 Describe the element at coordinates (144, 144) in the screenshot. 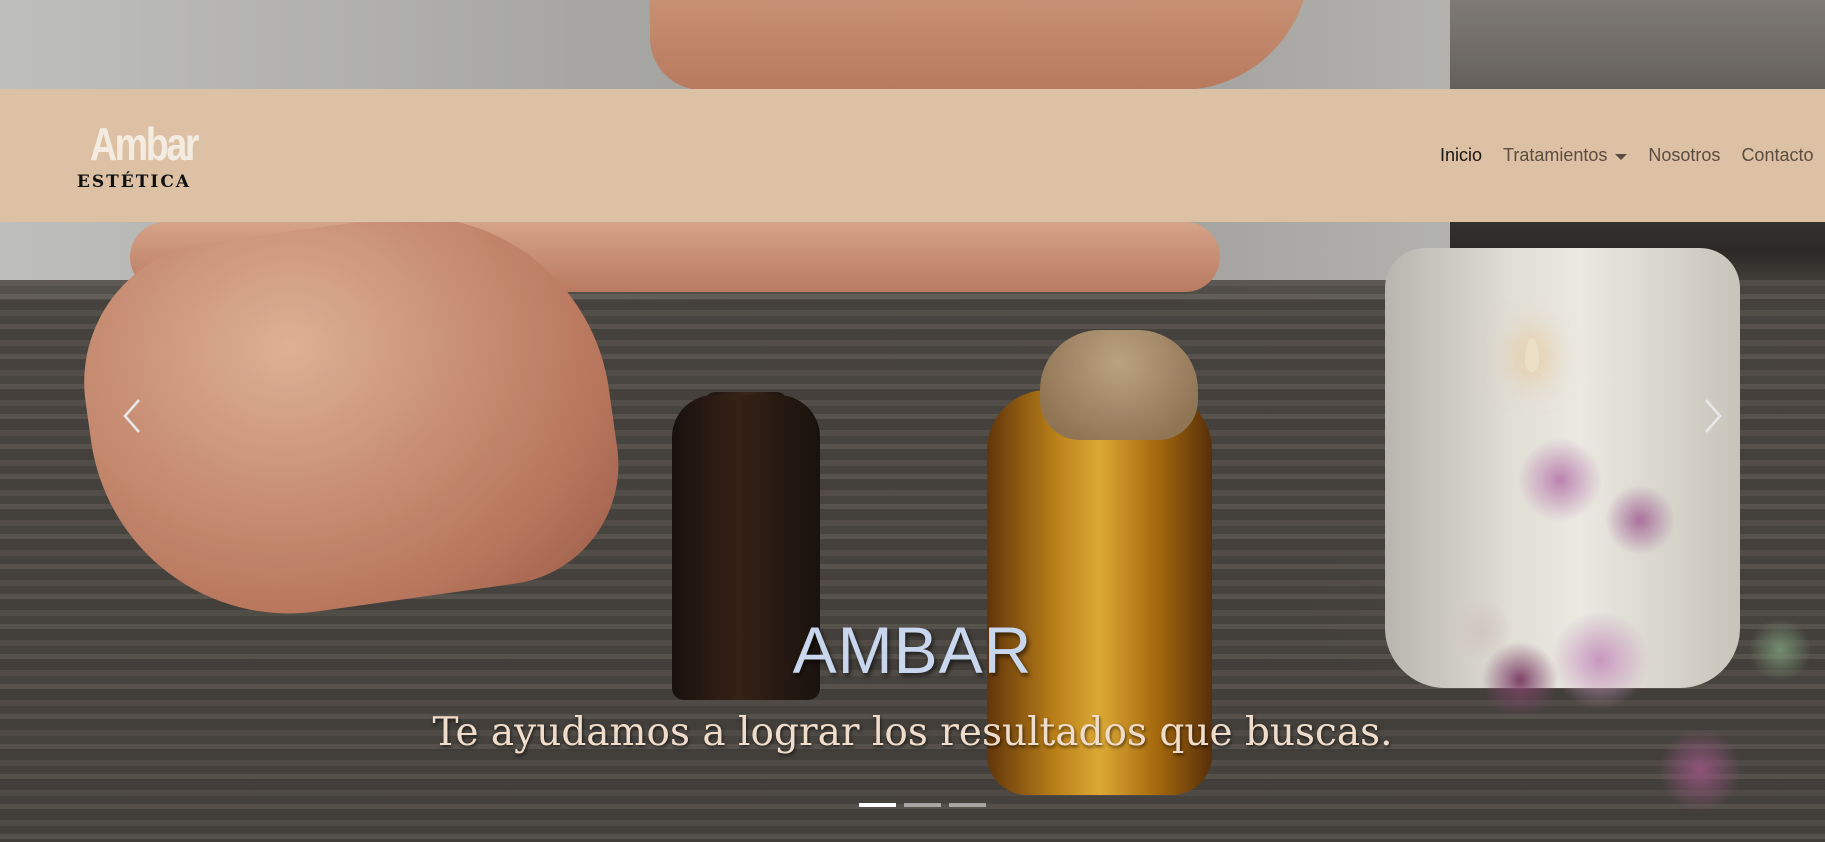

I see `brand-name: Ambar` at that location.